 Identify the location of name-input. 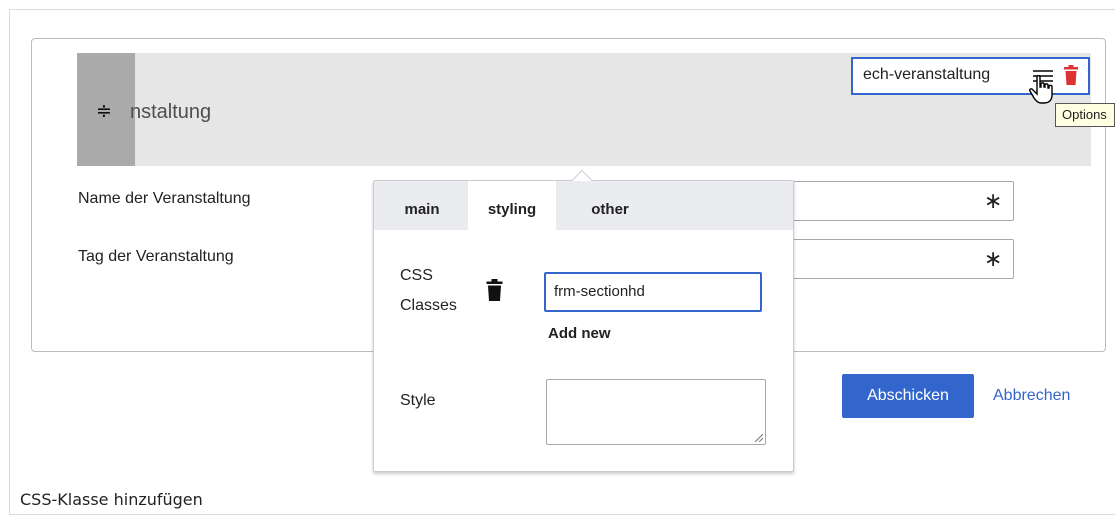
(886, 201).